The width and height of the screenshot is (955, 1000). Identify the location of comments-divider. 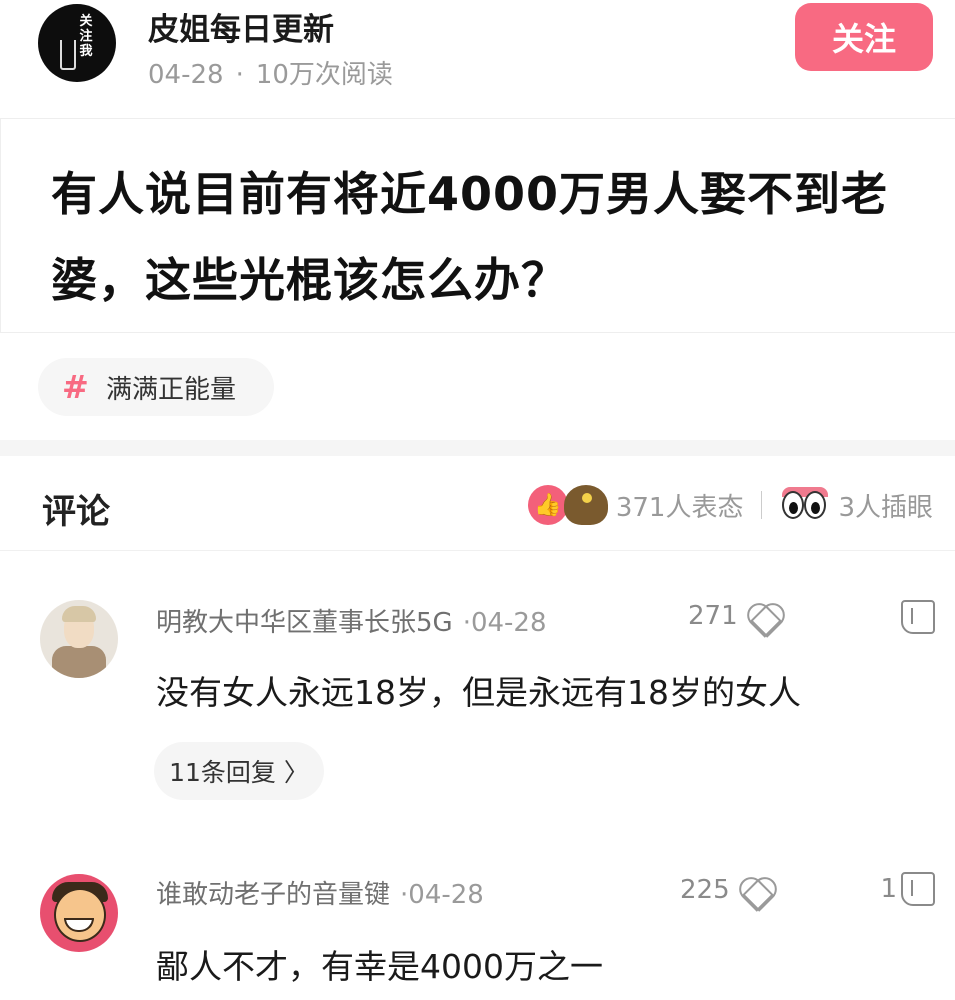
(477, 550).